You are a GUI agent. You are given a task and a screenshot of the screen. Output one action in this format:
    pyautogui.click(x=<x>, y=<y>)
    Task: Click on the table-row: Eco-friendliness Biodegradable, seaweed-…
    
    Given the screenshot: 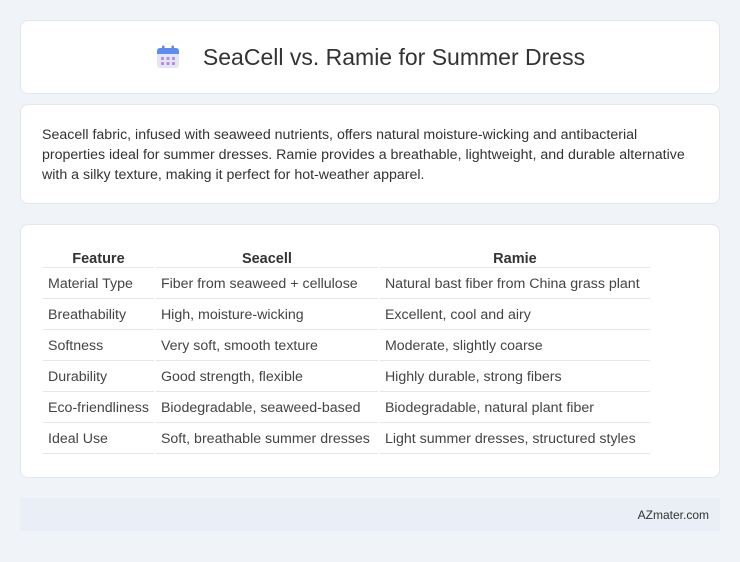 What is the action you would take?
    pyautogui.click(x=346, y=408)
    